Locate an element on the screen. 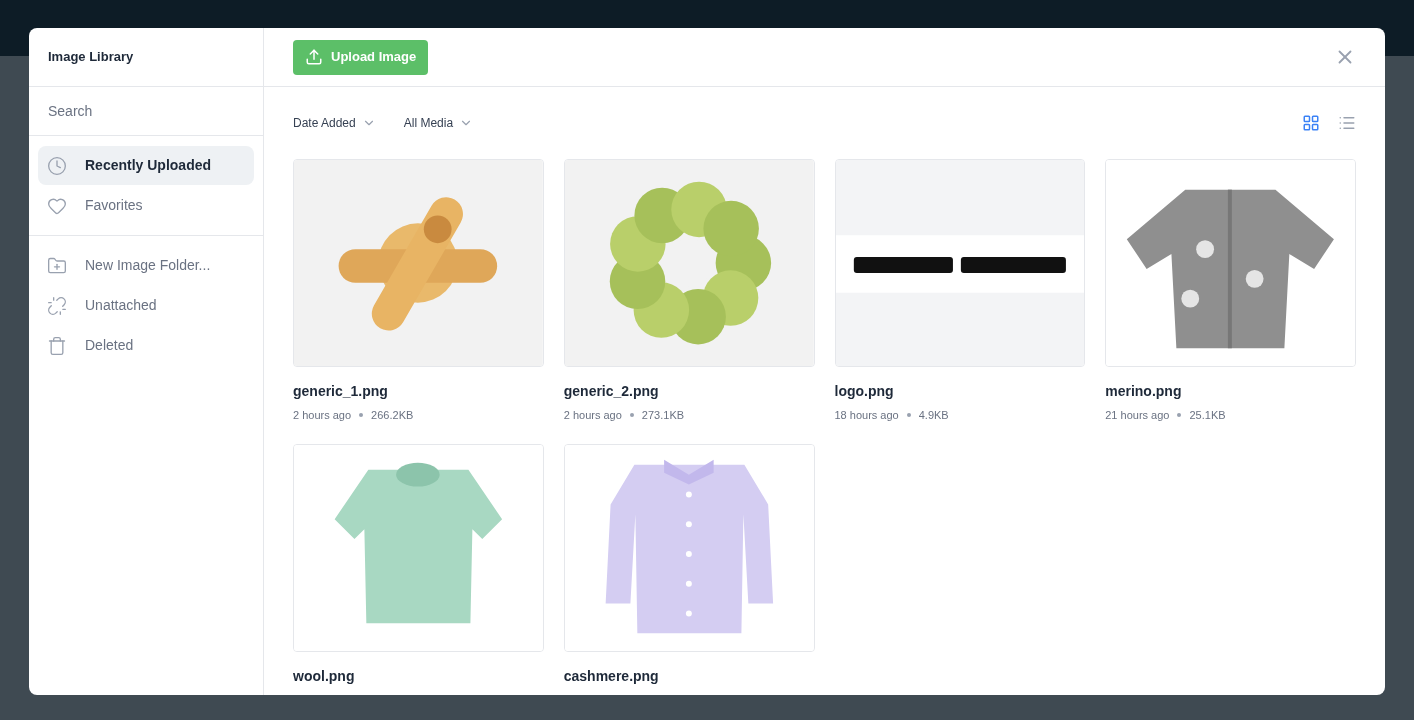 The width and height of the screenshot is (1414, 720). file-name: wool.png is located at coordinates (324, 676).